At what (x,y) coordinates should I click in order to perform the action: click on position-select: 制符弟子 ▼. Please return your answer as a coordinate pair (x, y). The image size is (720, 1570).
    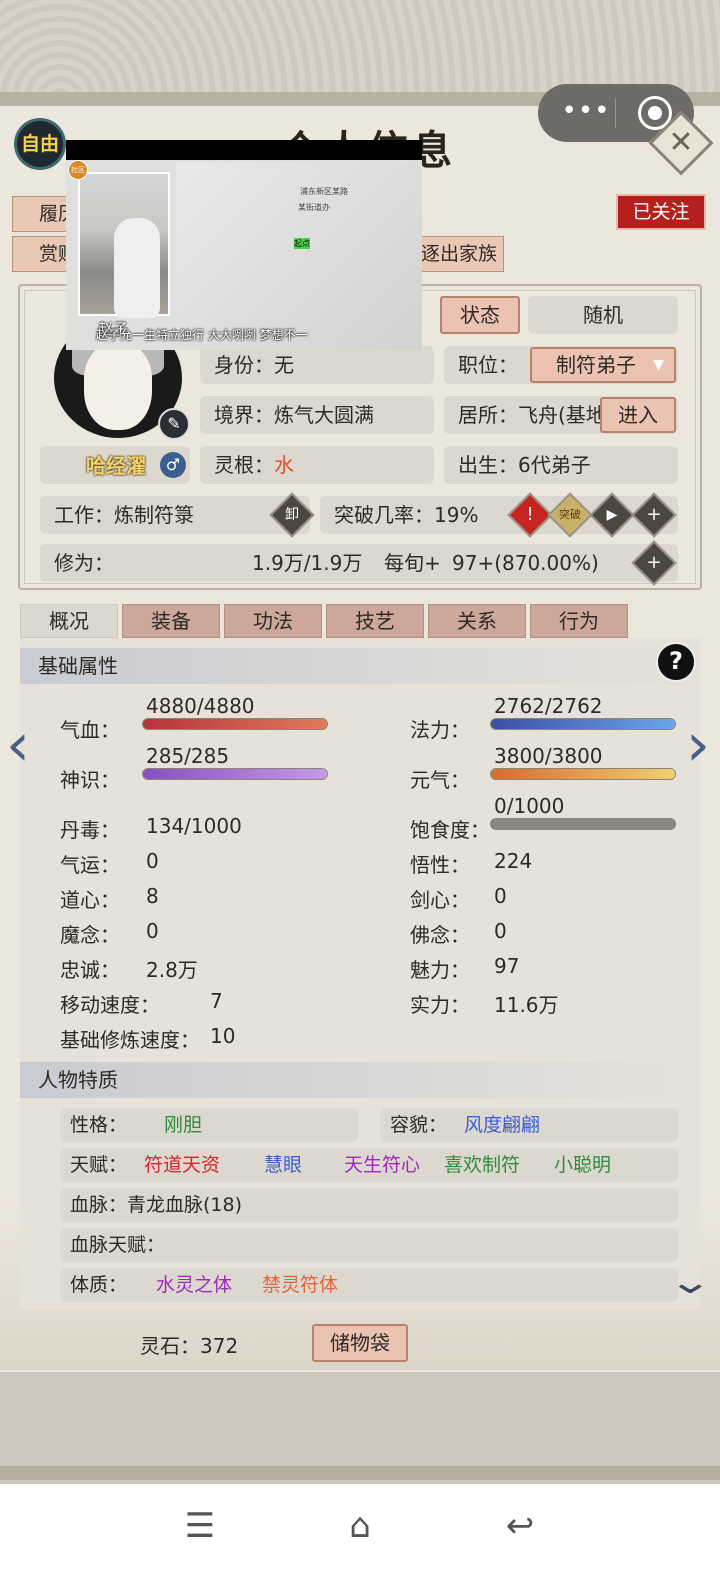
    Looking at the image, I should click on (603, 365).